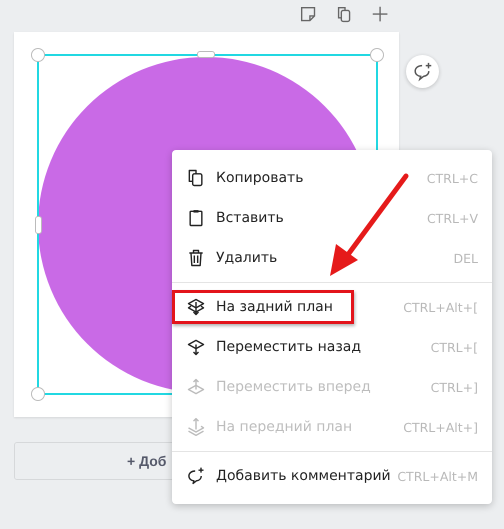  Describe the element at coordinates (440, 307) in the screenshot. I see `shortcut-label: CTRL+Alt+[` at that location.